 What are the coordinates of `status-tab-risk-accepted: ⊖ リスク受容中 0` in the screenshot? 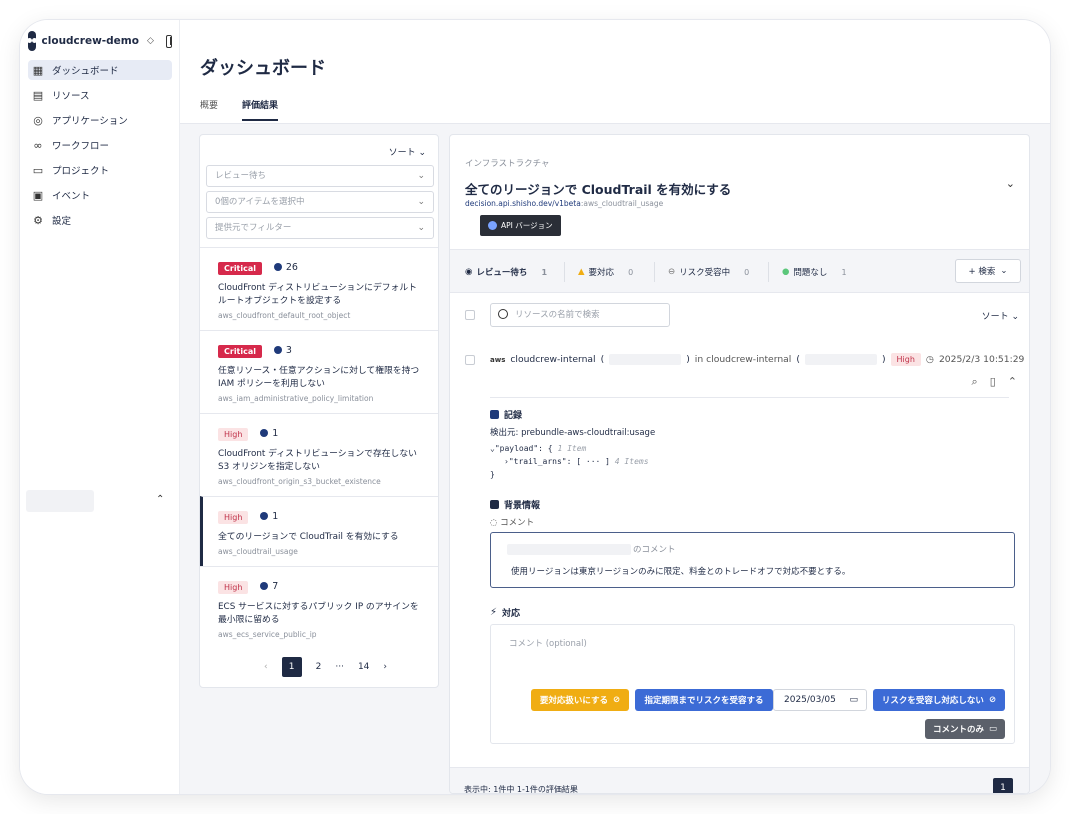 It's located at (708, 272).